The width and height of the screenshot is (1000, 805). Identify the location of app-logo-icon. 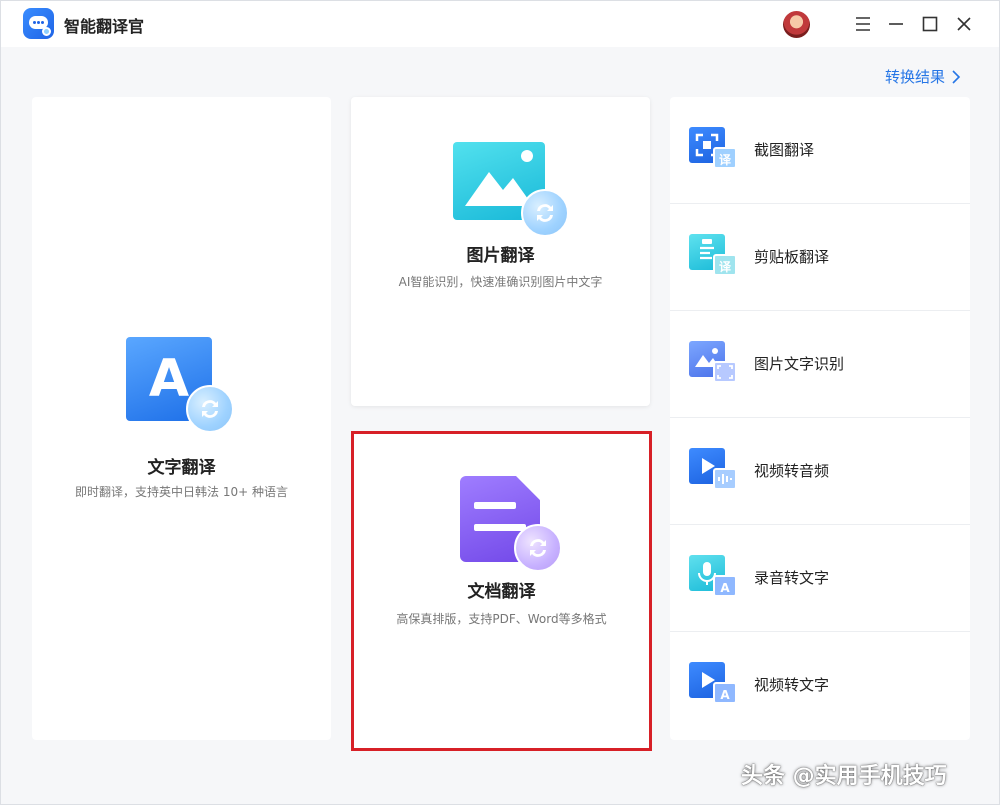
(38, 23).